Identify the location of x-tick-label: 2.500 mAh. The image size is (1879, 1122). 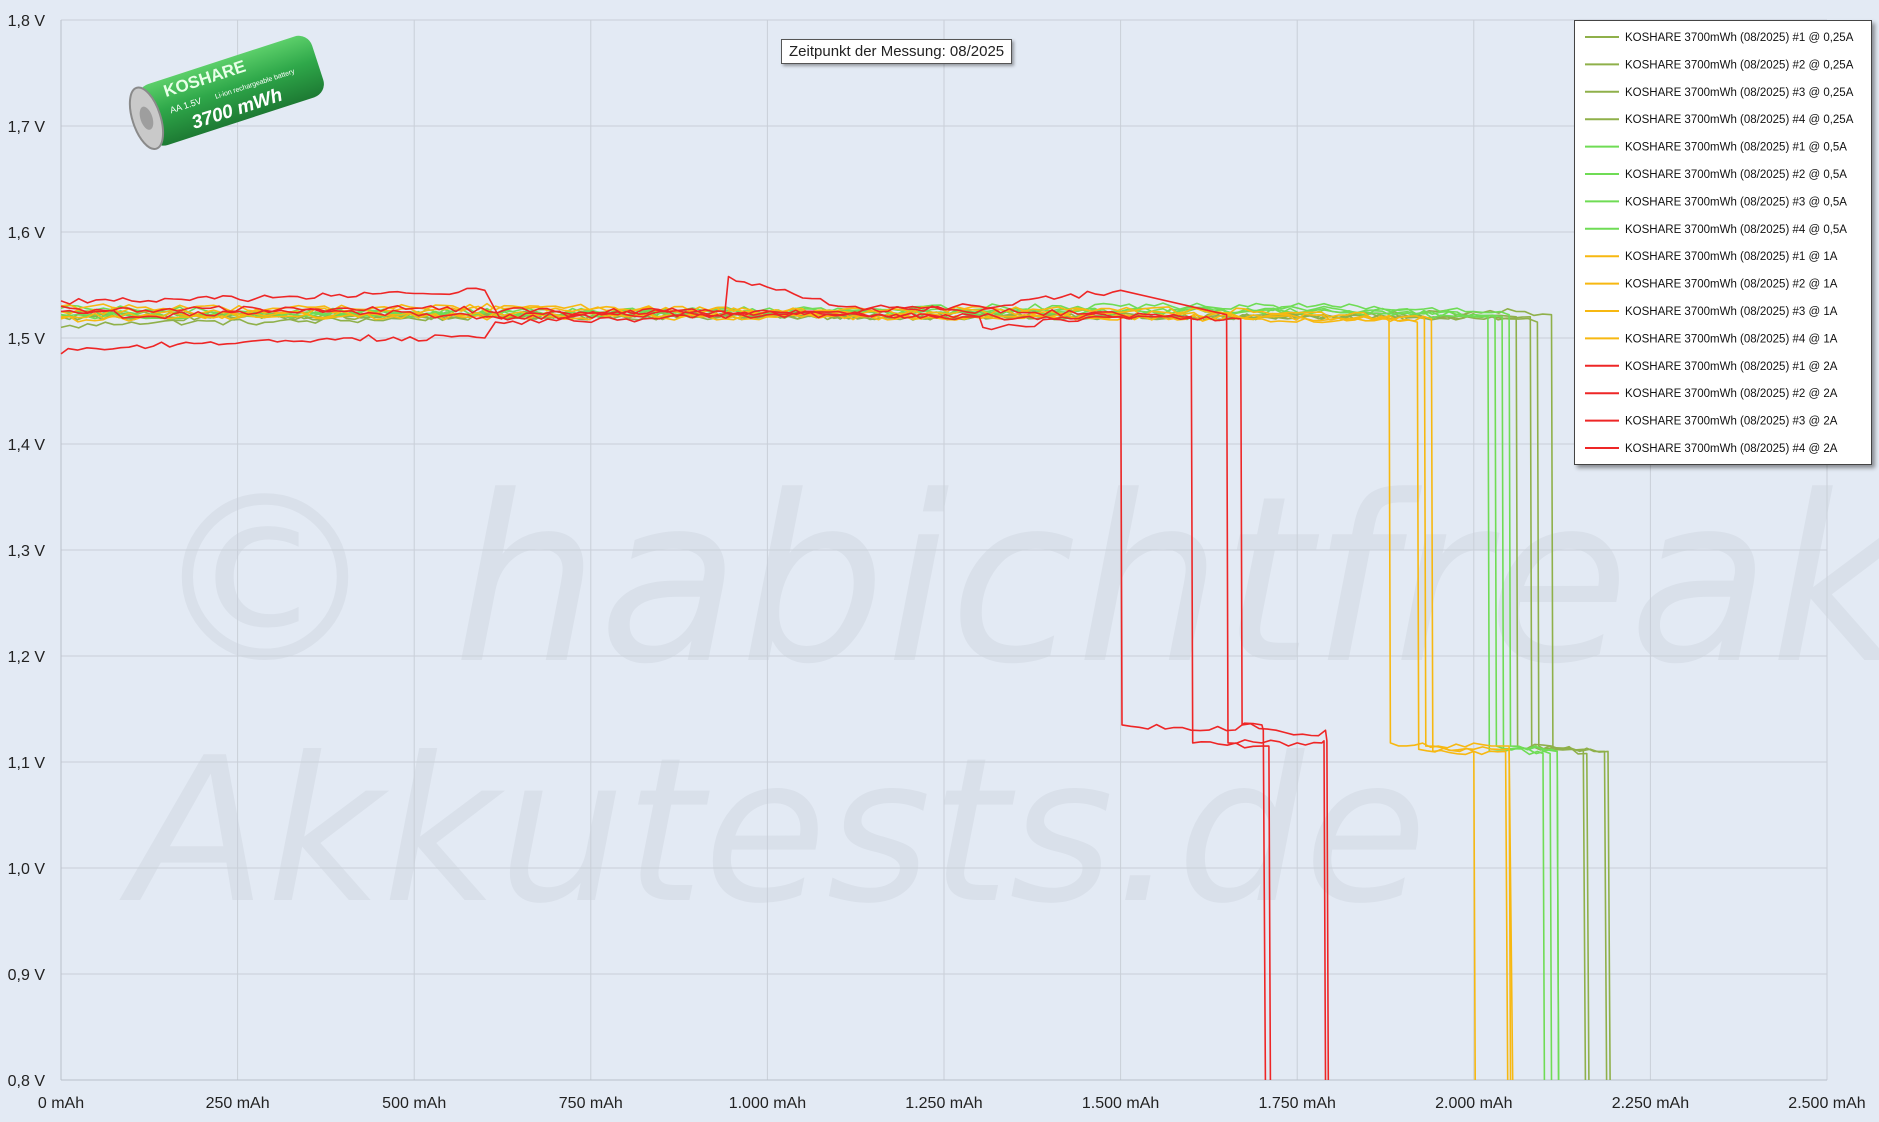
(1826, 1103).